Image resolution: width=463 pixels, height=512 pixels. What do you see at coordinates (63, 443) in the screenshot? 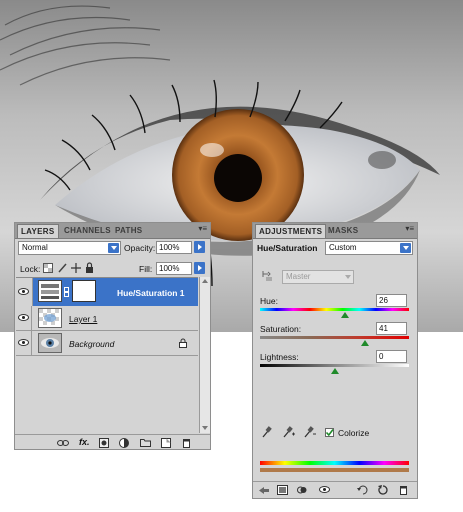
I see `link-layers-icon` at bounding box center [63, 443].